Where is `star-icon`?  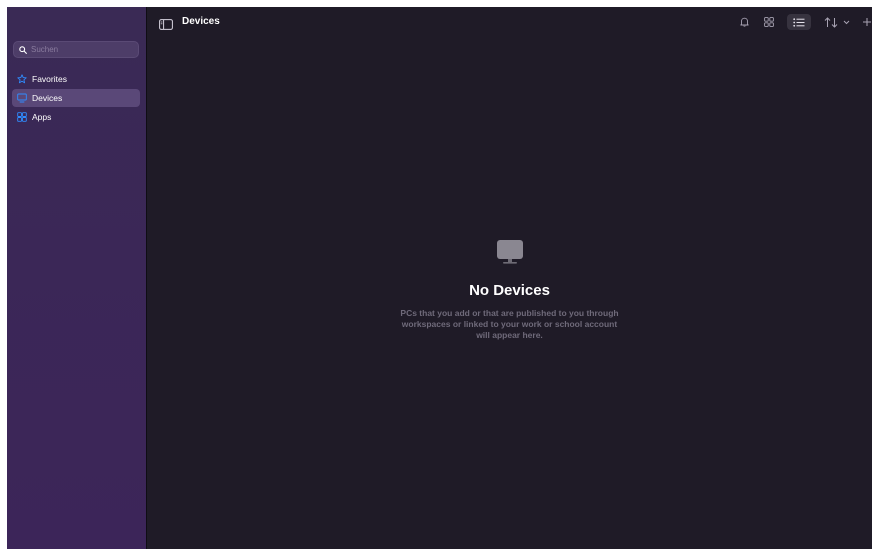 star-icon is located at coordinates (22, 79).